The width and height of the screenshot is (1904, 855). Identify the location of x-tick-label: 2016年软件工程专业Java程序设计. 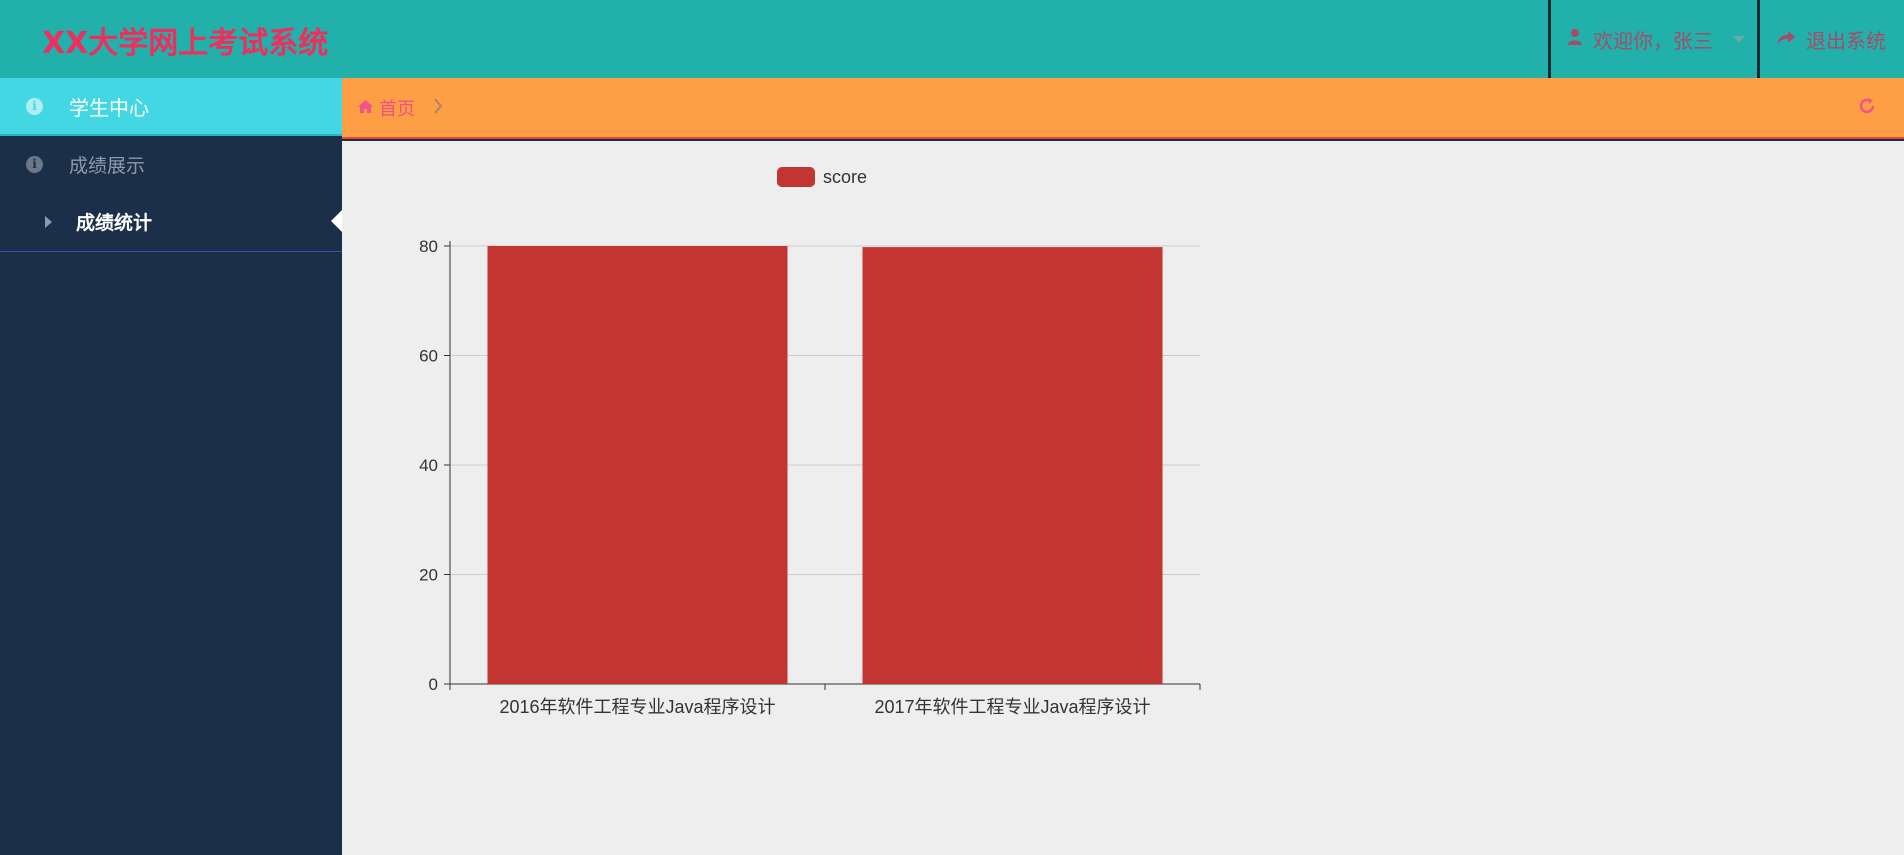
(637, 707).